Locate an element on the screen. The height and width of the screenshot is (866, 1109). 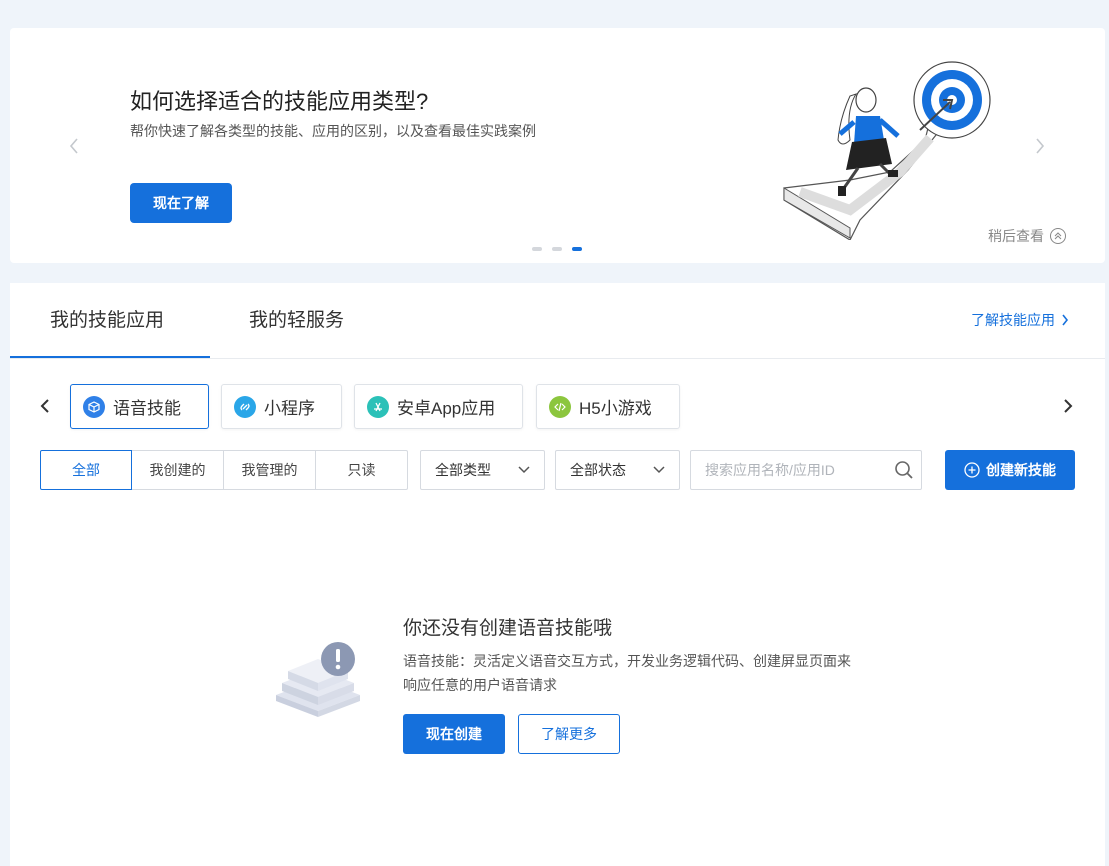
empty-state-title: 你还没有创建语音技能哦 is located at coordinates (508, 628).